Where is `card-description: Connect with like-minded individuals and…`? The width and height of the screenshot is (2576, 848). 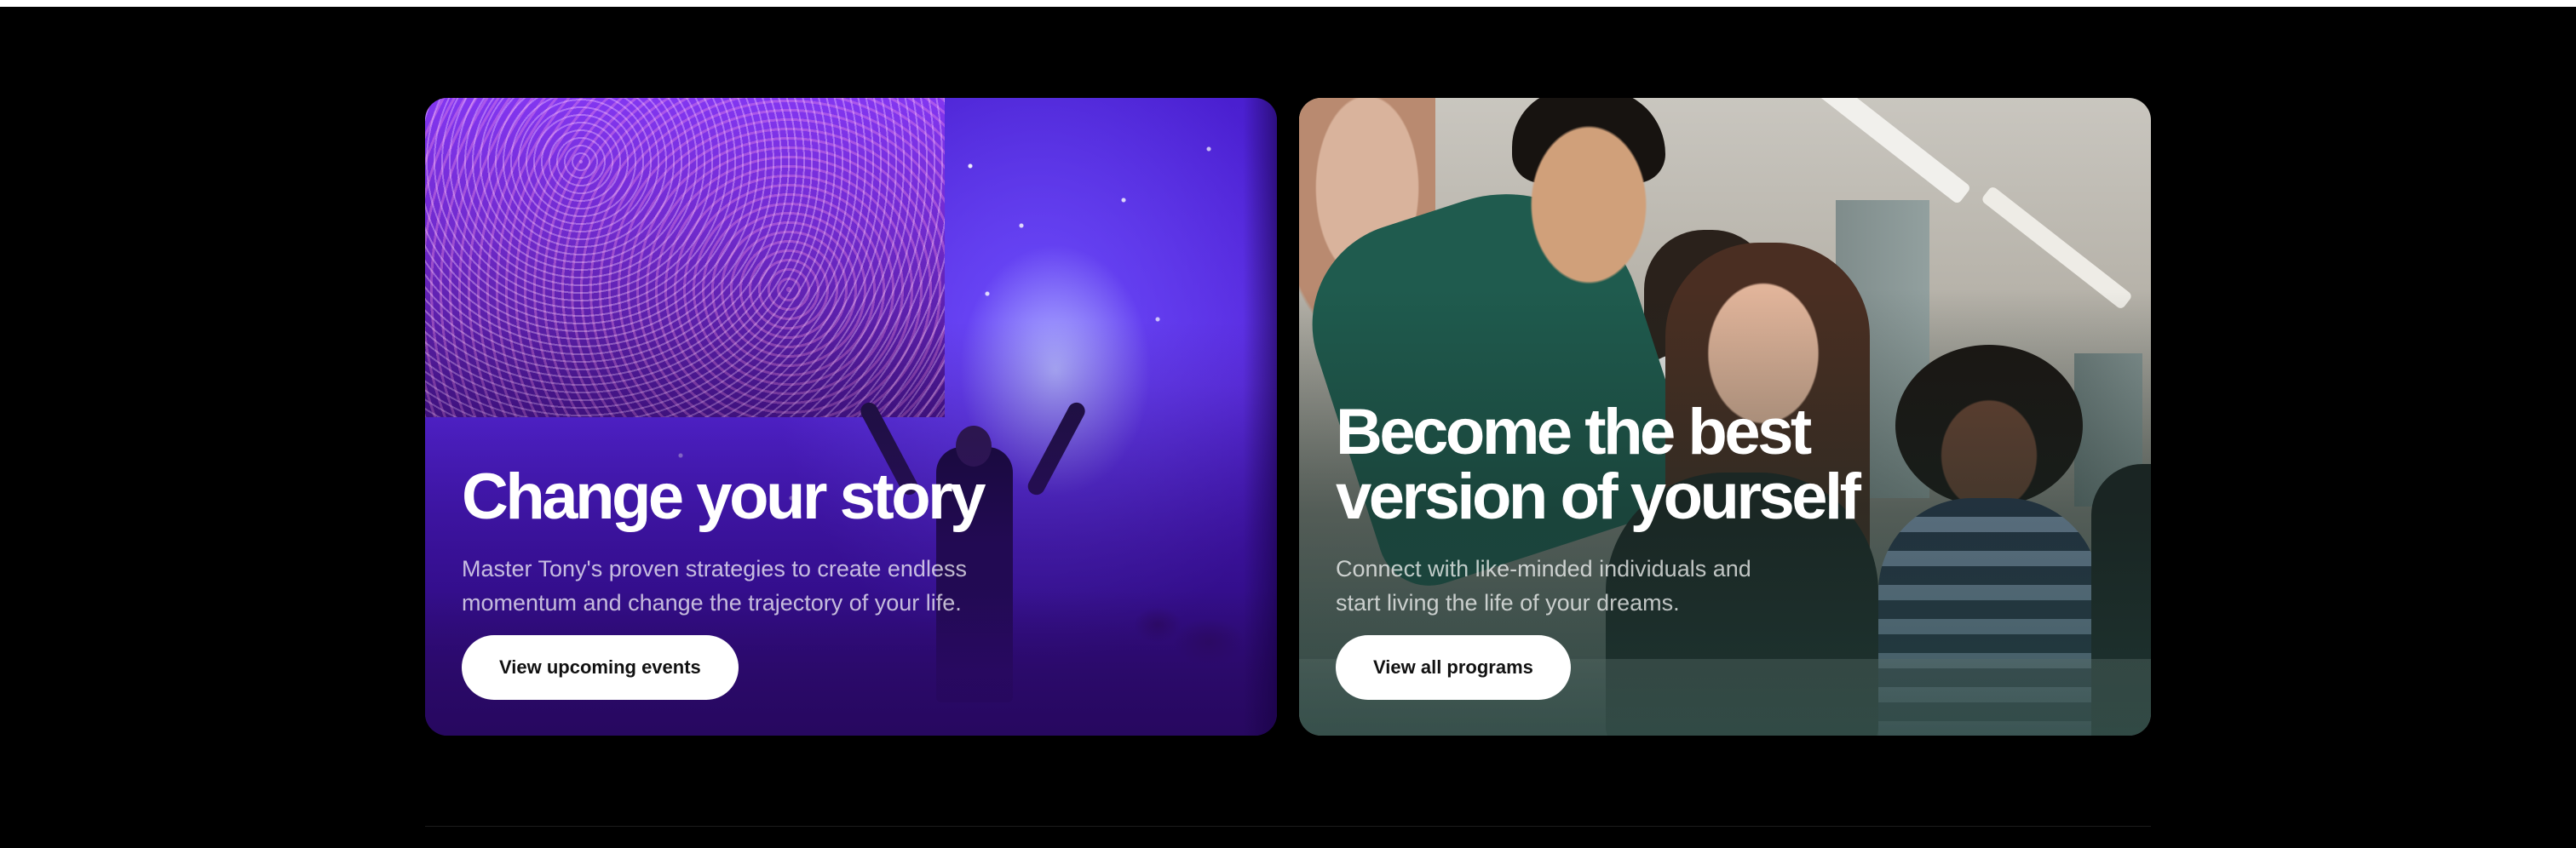 card-description: Connect with like-minded individuals and… is located at coordinates (1543, 586).